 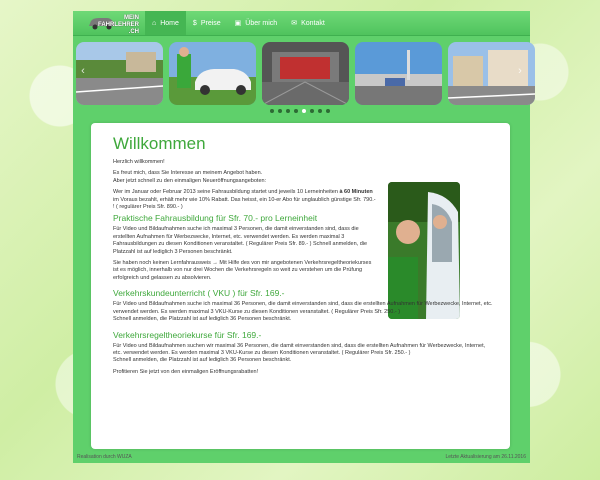 What do you see at coordinates (300, 111) in the screenshot?
I see `carousel-dots` at bounding box center [300, 111].